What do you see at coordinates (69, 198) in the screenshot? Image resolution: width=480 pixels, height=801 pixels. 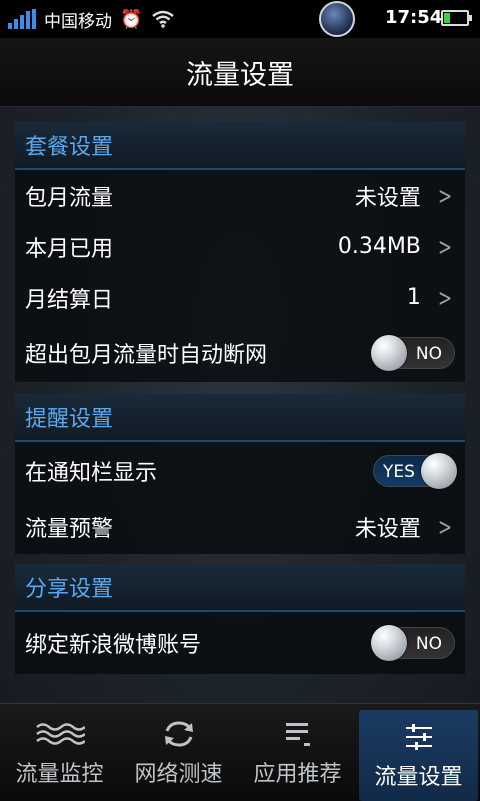 I see `row-label: 包月流量` at bounding box center [69, 198].